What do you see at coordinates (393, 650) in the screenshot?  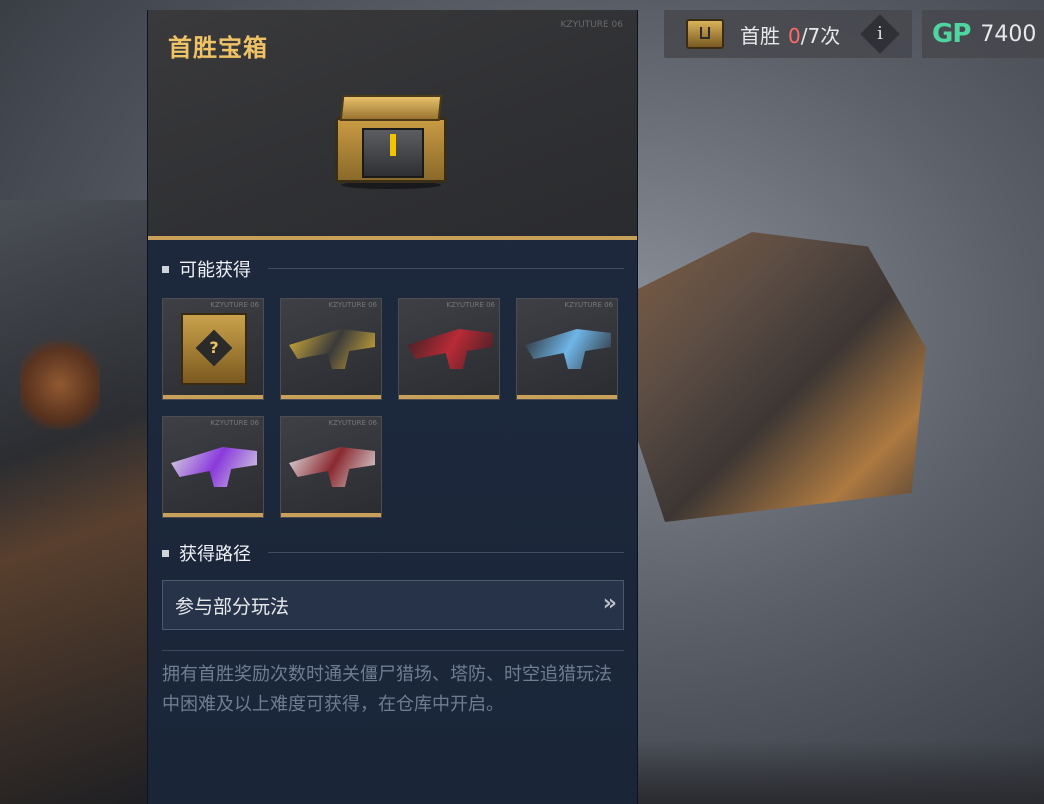 I see `divider` at bounding box center [393, 650].